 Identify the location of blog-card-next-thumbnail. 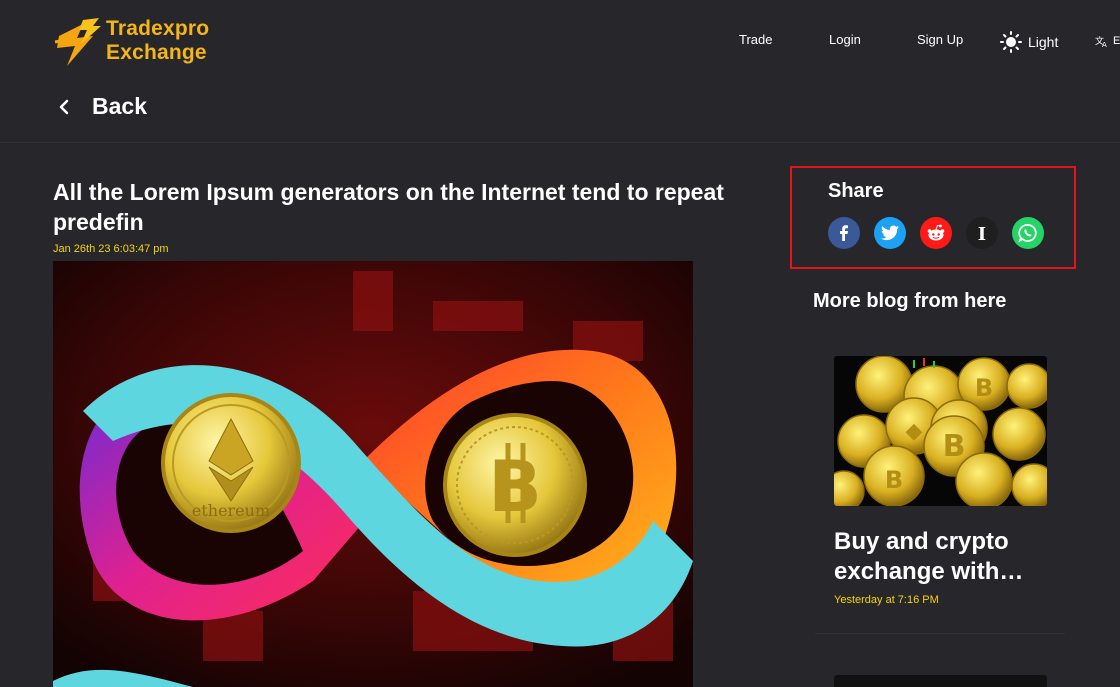
(940, 681).